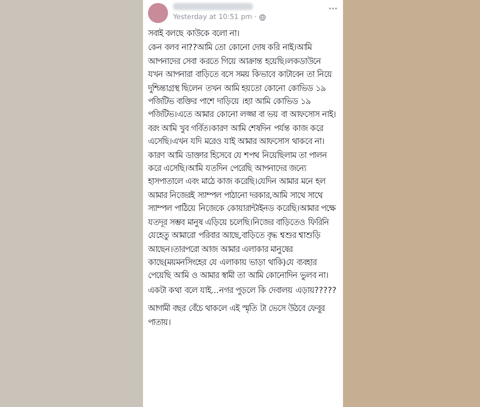 The image size is (480, 407). I want to click on post-paragraph: একটা কথা বলে যাই...নগর পুড়লে কি দেবালয় এড়ায়?????, so click(243, 291).